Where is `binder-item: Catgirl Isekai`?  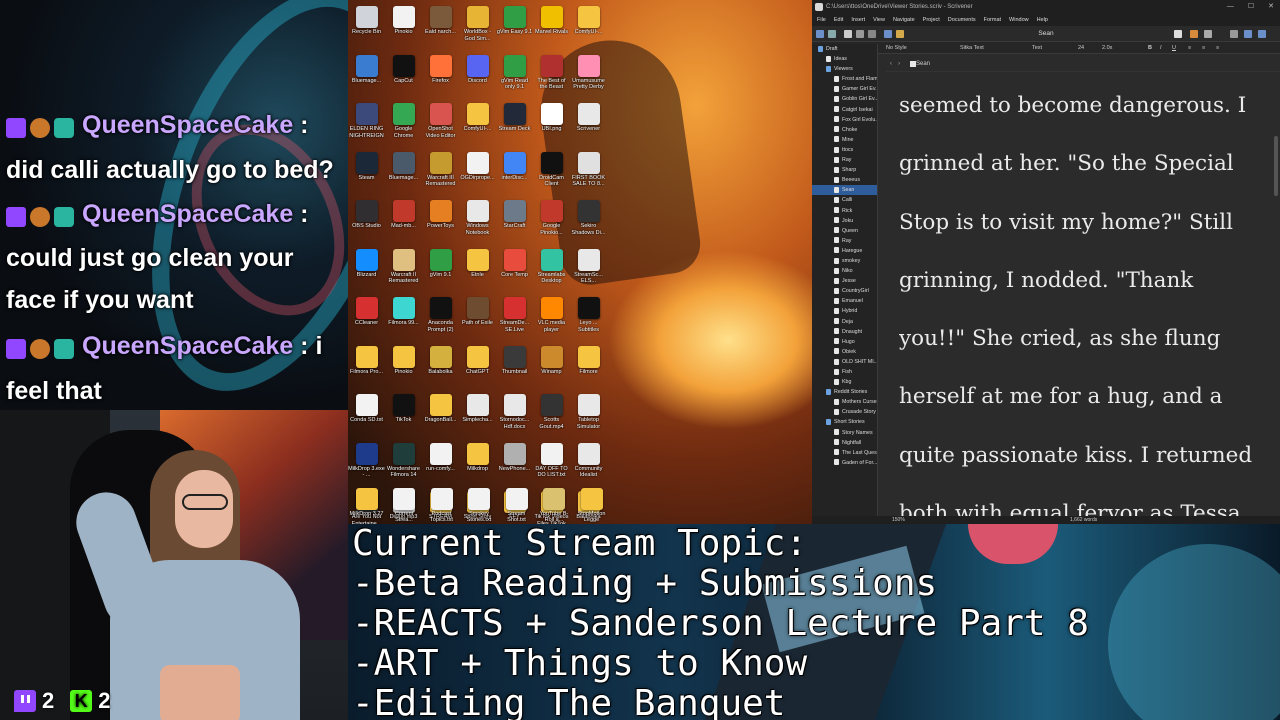 binder-item: Catgirl Isekai is located at coordinates (844, 110).